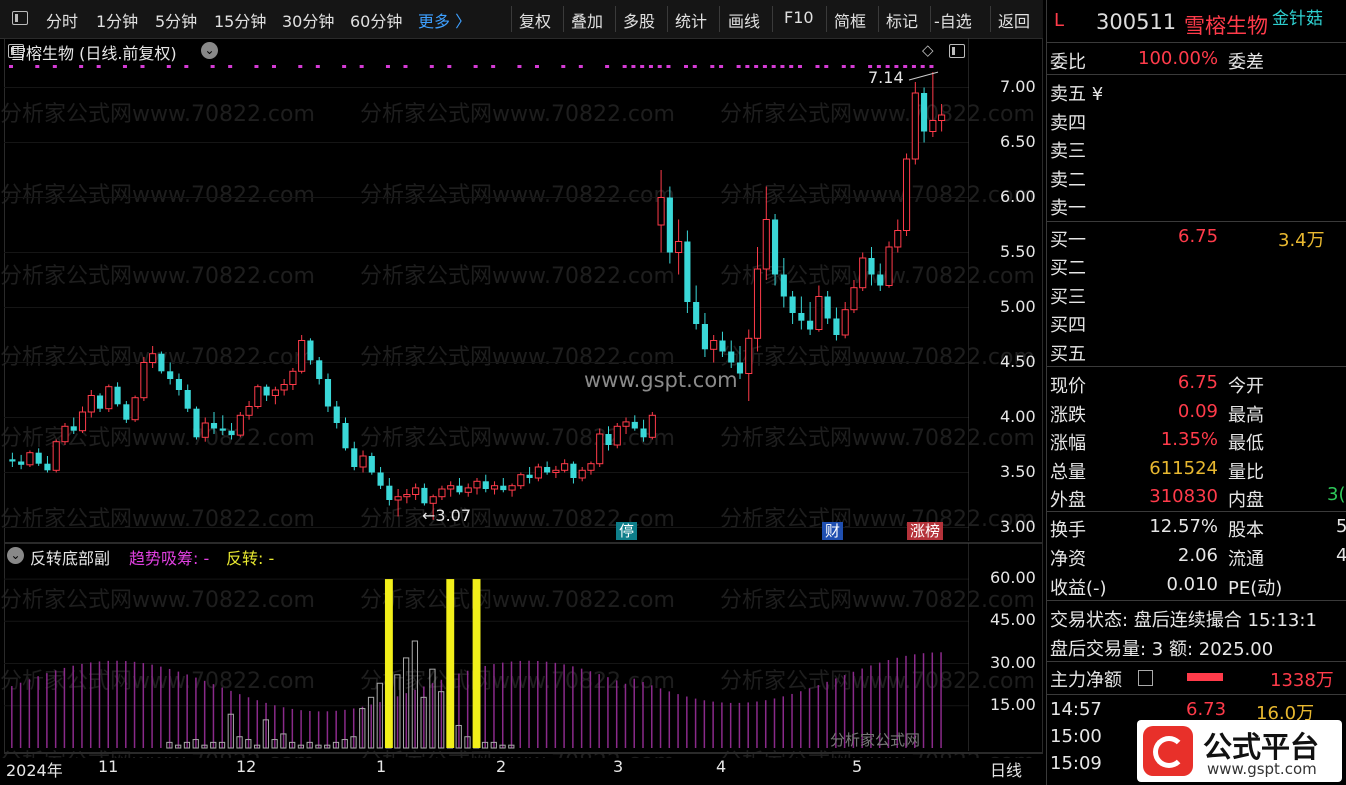  What do you see at coordinates (62, 20) in the screenshot?
I see `toolbar-intraday: 分时` at bounding box center [62, 20].